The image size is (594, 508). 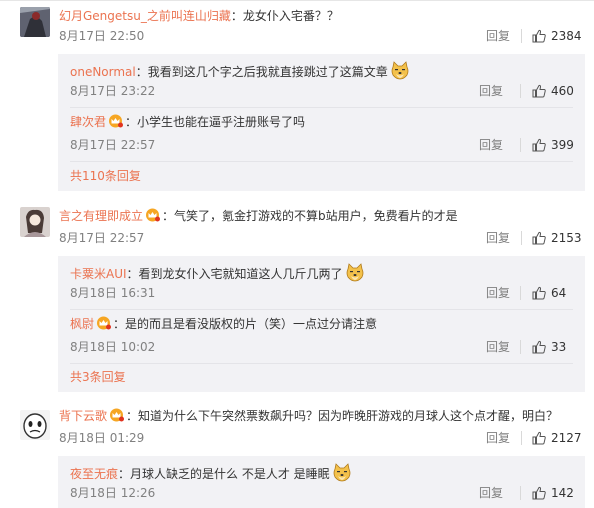 I want to click on like-count: 399, so click(x=562, y=145).